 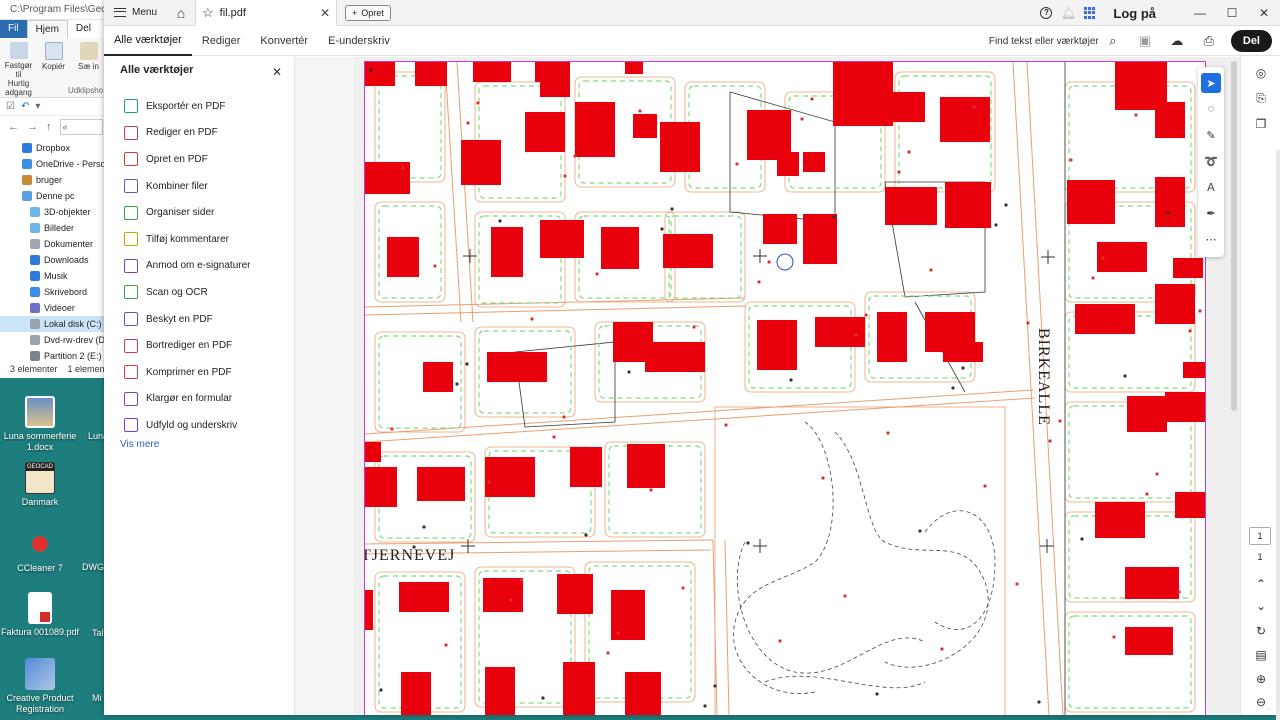 What do you see at coordinates (37, 106) in the screenshot?
I see `toolbar-dropdown-icon: ▾` at bounding box center [37, 106].